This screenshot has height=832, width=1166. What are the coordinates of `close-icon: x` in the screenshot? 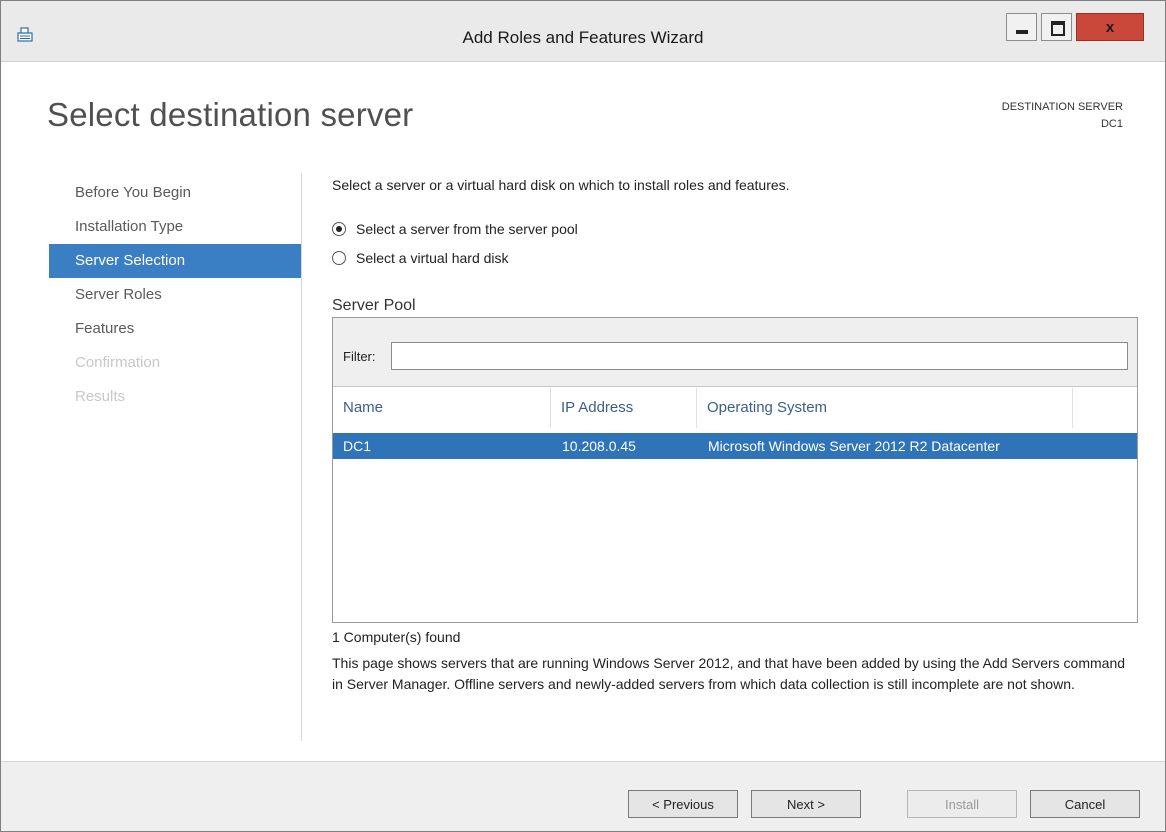 It's located at (1110, 27).